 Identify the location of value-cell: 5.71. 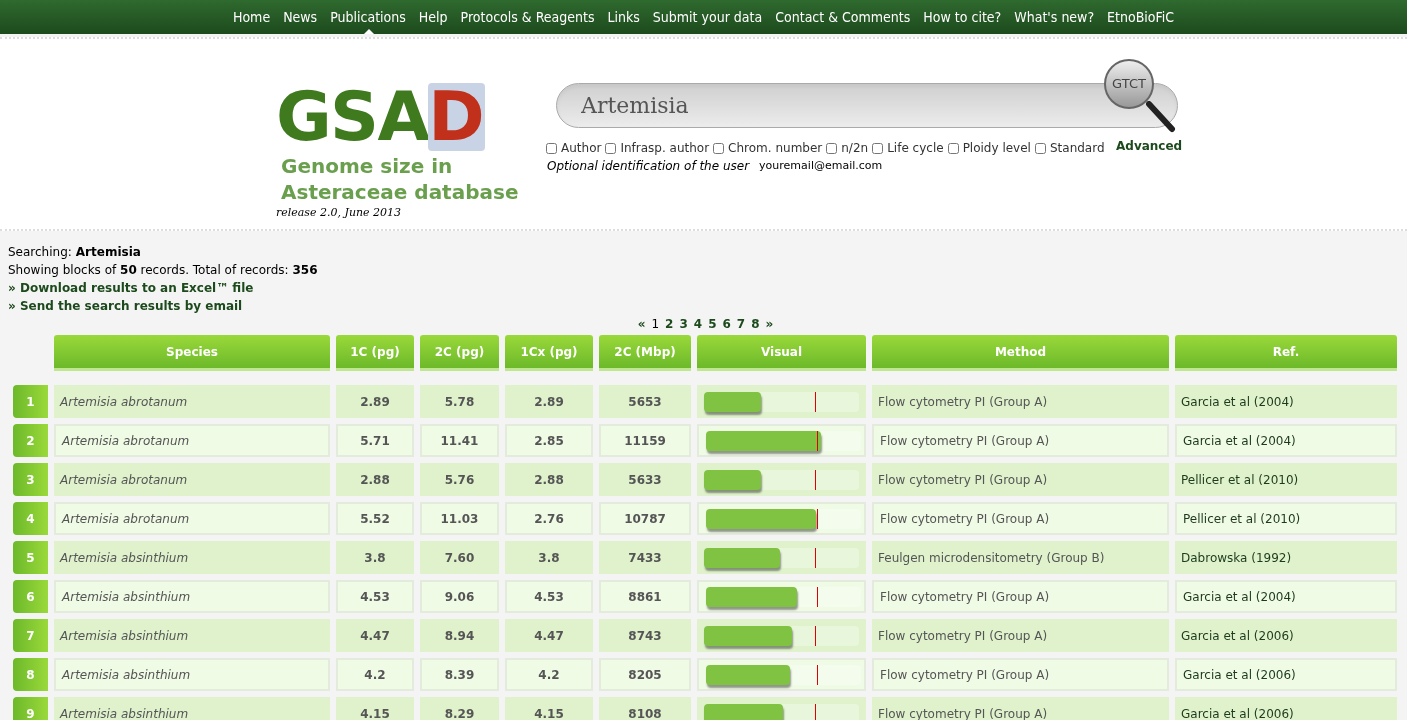
(375, 440).